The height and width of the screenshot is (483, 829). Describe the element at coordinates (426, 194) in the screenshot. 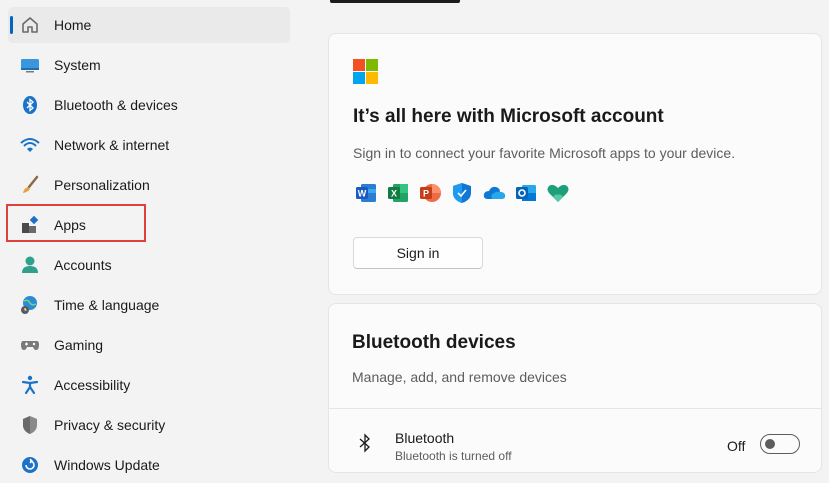

I see `svg-text: P` at that location.